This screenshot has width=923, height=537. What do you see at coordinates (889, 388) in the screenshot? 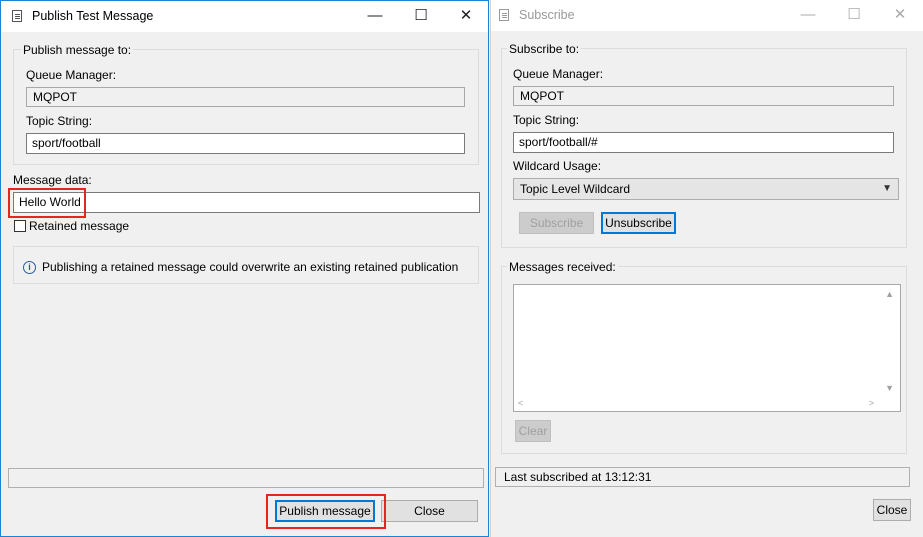
I see `scroll-down-icon: ▼` at bounding box center [889, 388].